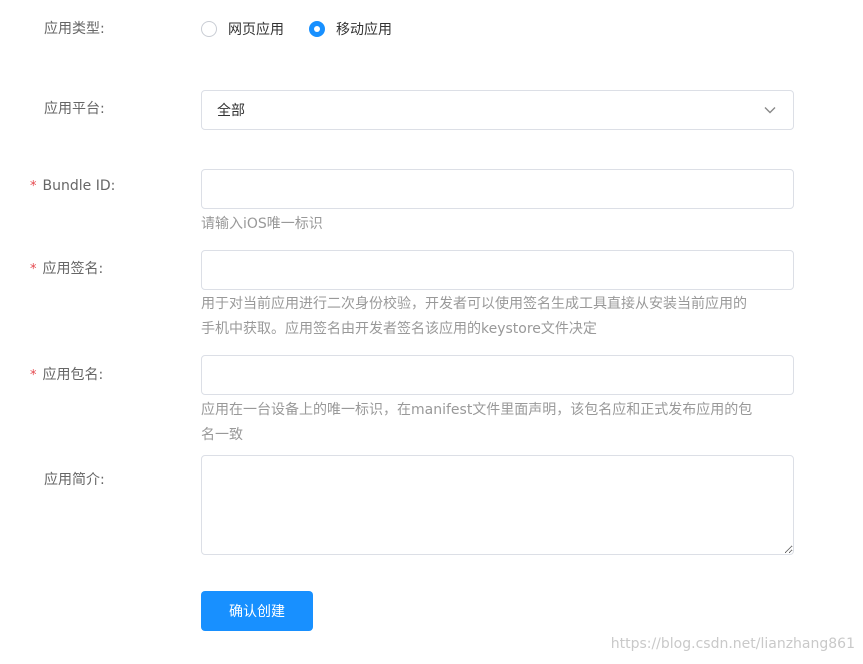  I want to click on signature-input, so click(497, 270).